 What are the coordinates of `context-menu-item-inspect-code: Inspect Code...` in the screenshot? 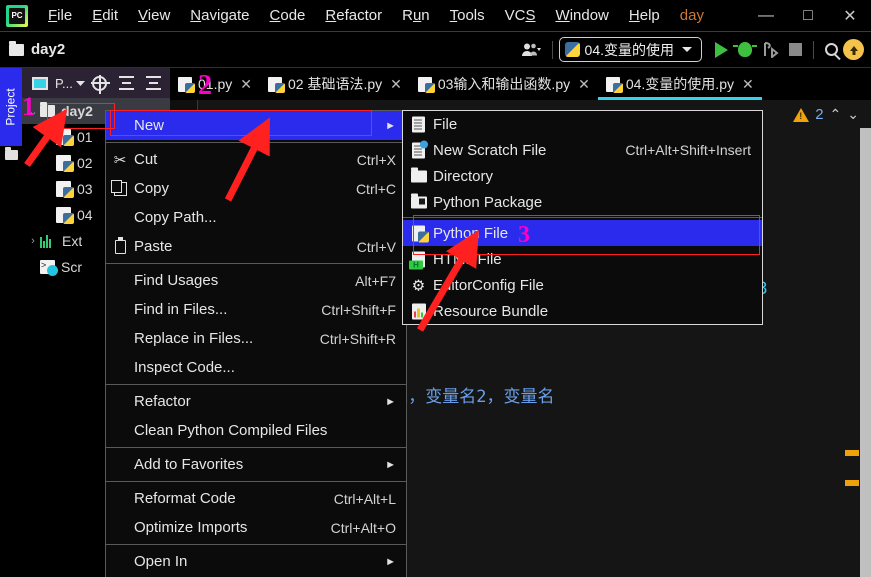 It's located at (256, 367).